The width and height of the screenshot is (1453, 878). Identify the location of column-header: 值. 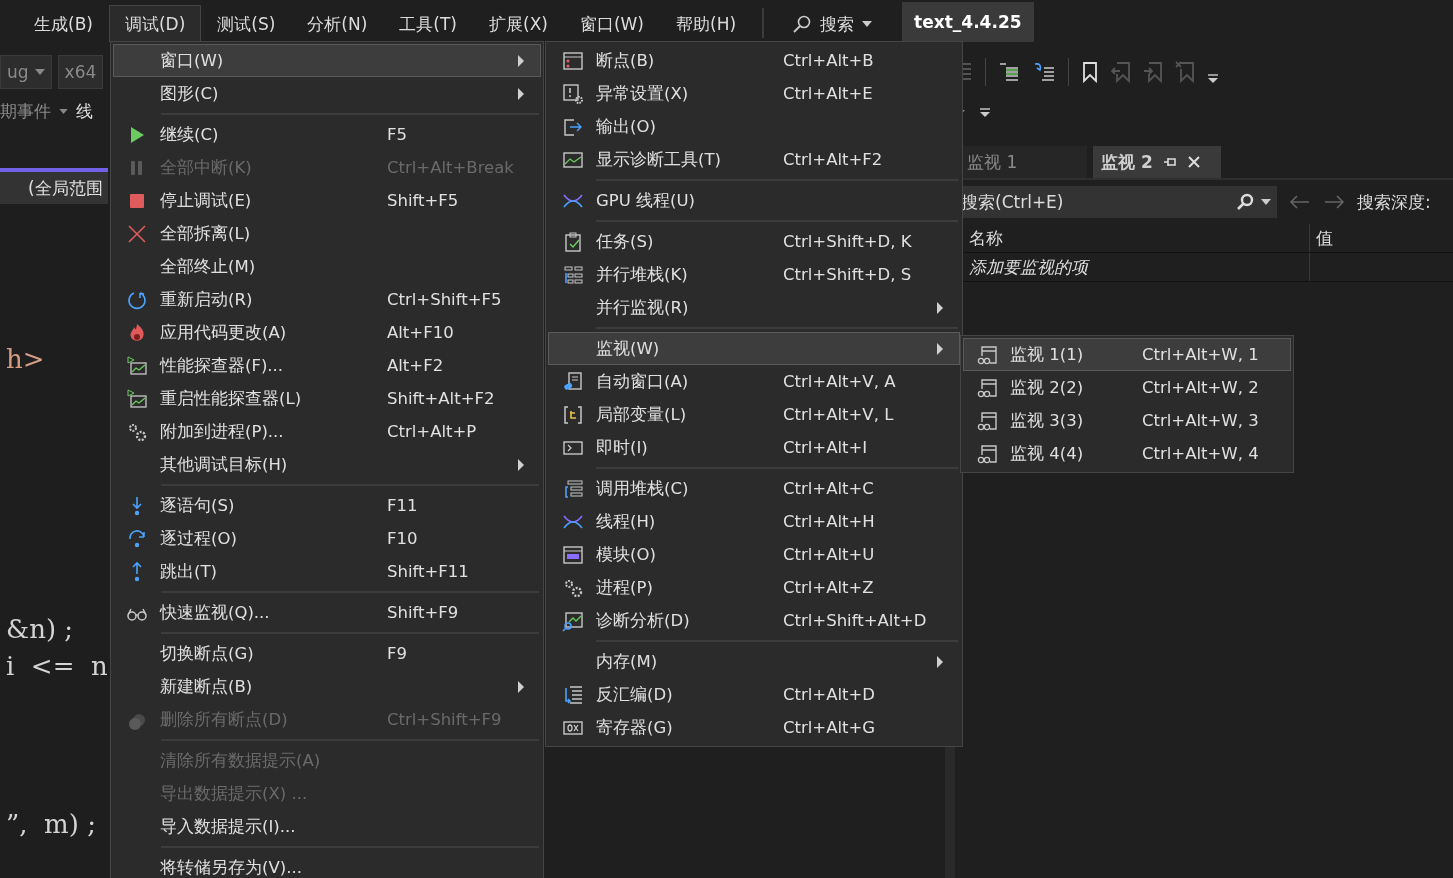
(1321, 238).